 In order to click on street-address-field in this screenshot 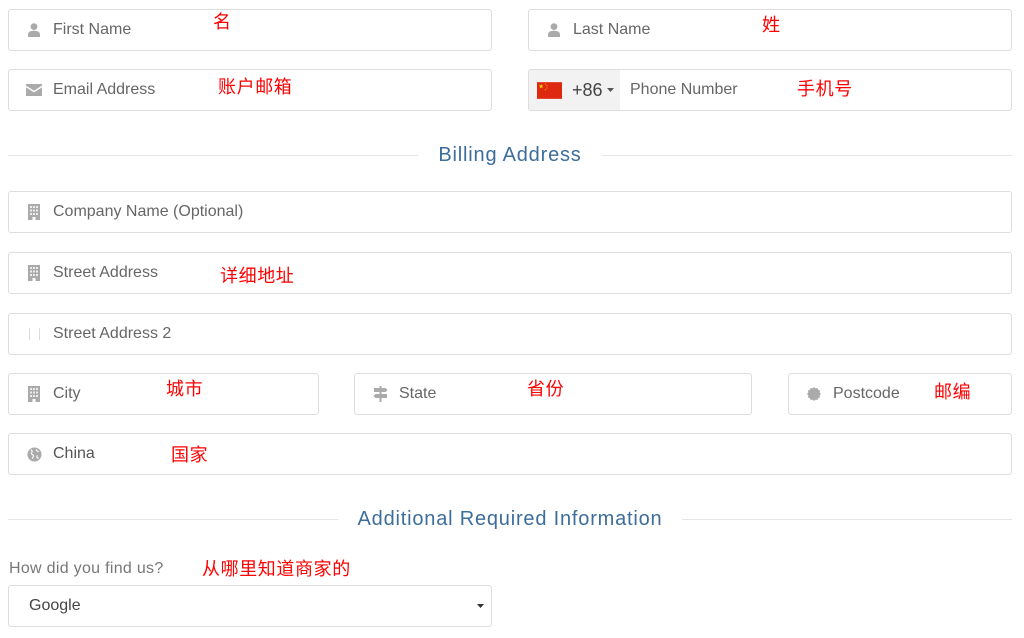, I will do `click(510, 273)`.